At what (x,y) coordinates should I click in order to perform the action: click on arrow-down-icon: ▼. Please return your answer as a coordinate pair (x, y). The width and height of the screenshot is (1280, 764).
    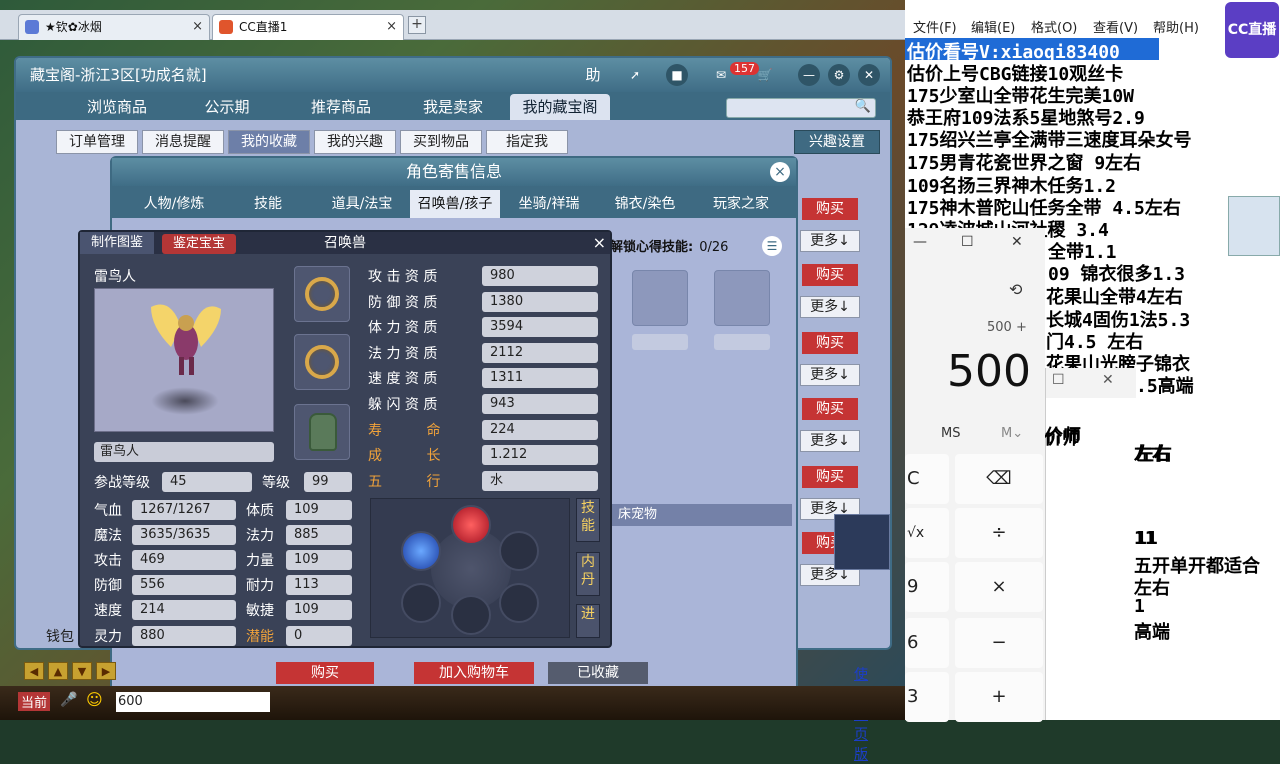
    Looking at the image, I should click on (82, 671).